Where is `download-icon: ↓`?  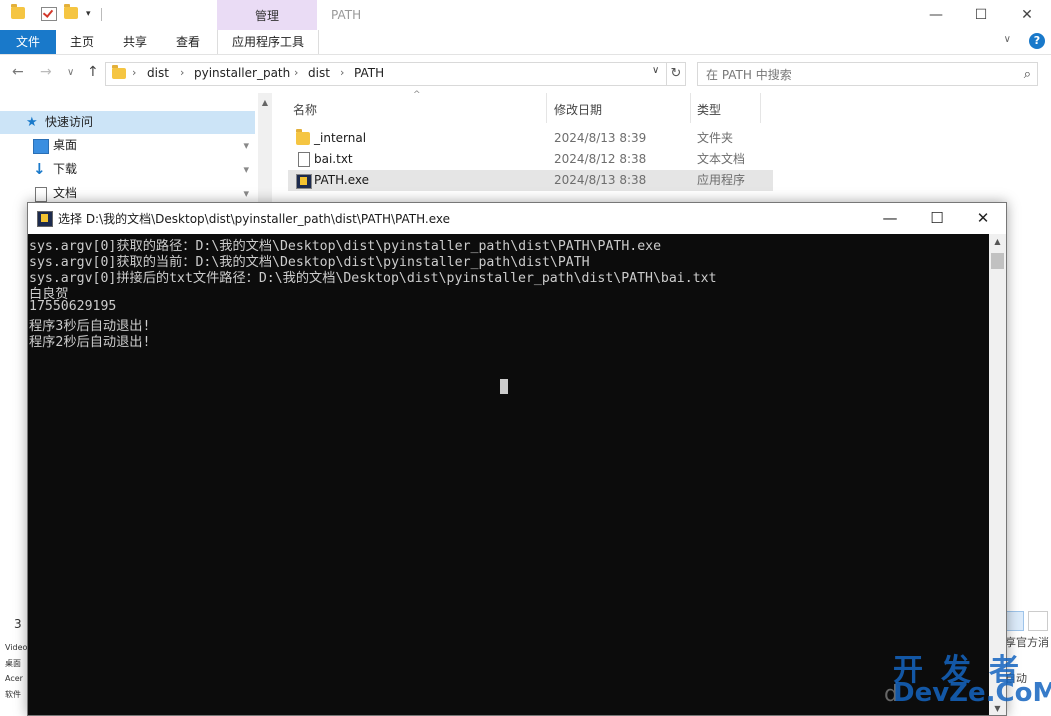
download-icon: ↓ is located at coordinates (39, 169).